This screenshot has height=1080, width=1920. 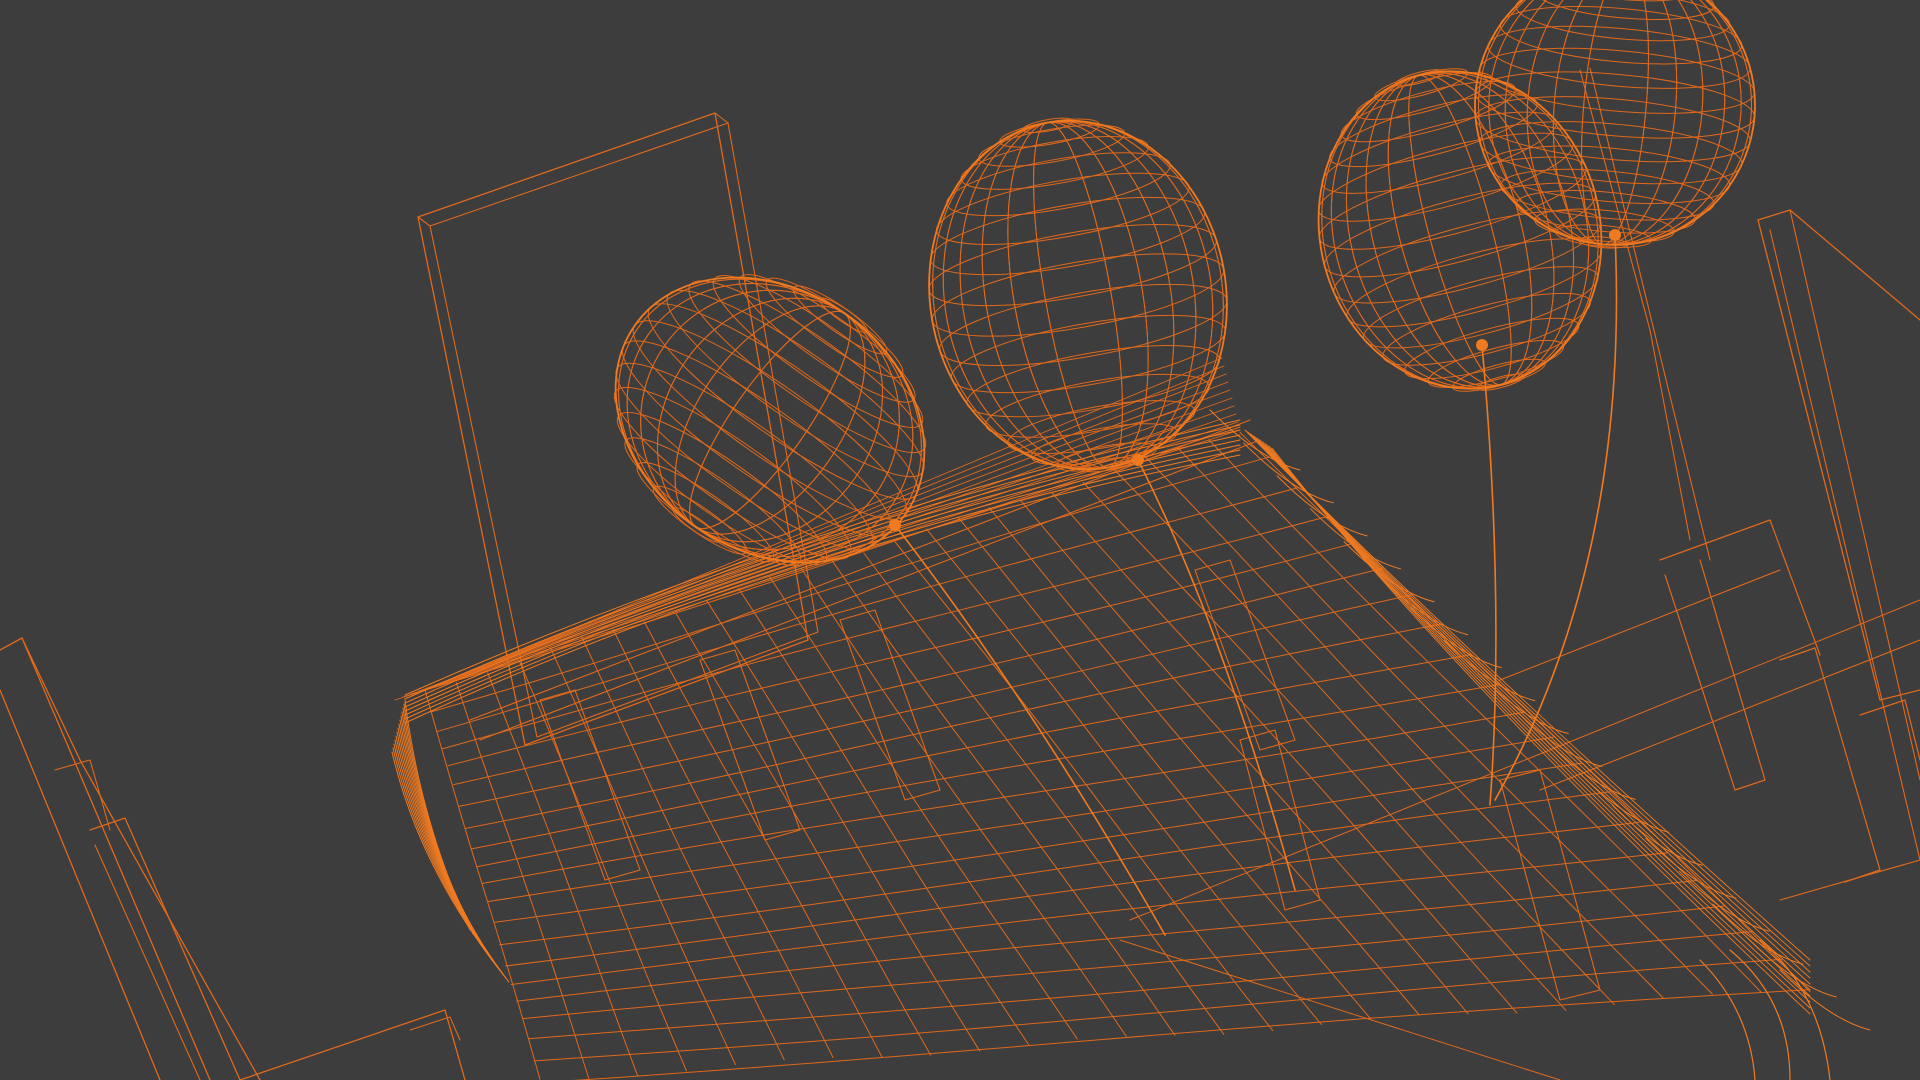 I want to click on chair-back-left, so click(x=618, y=429).